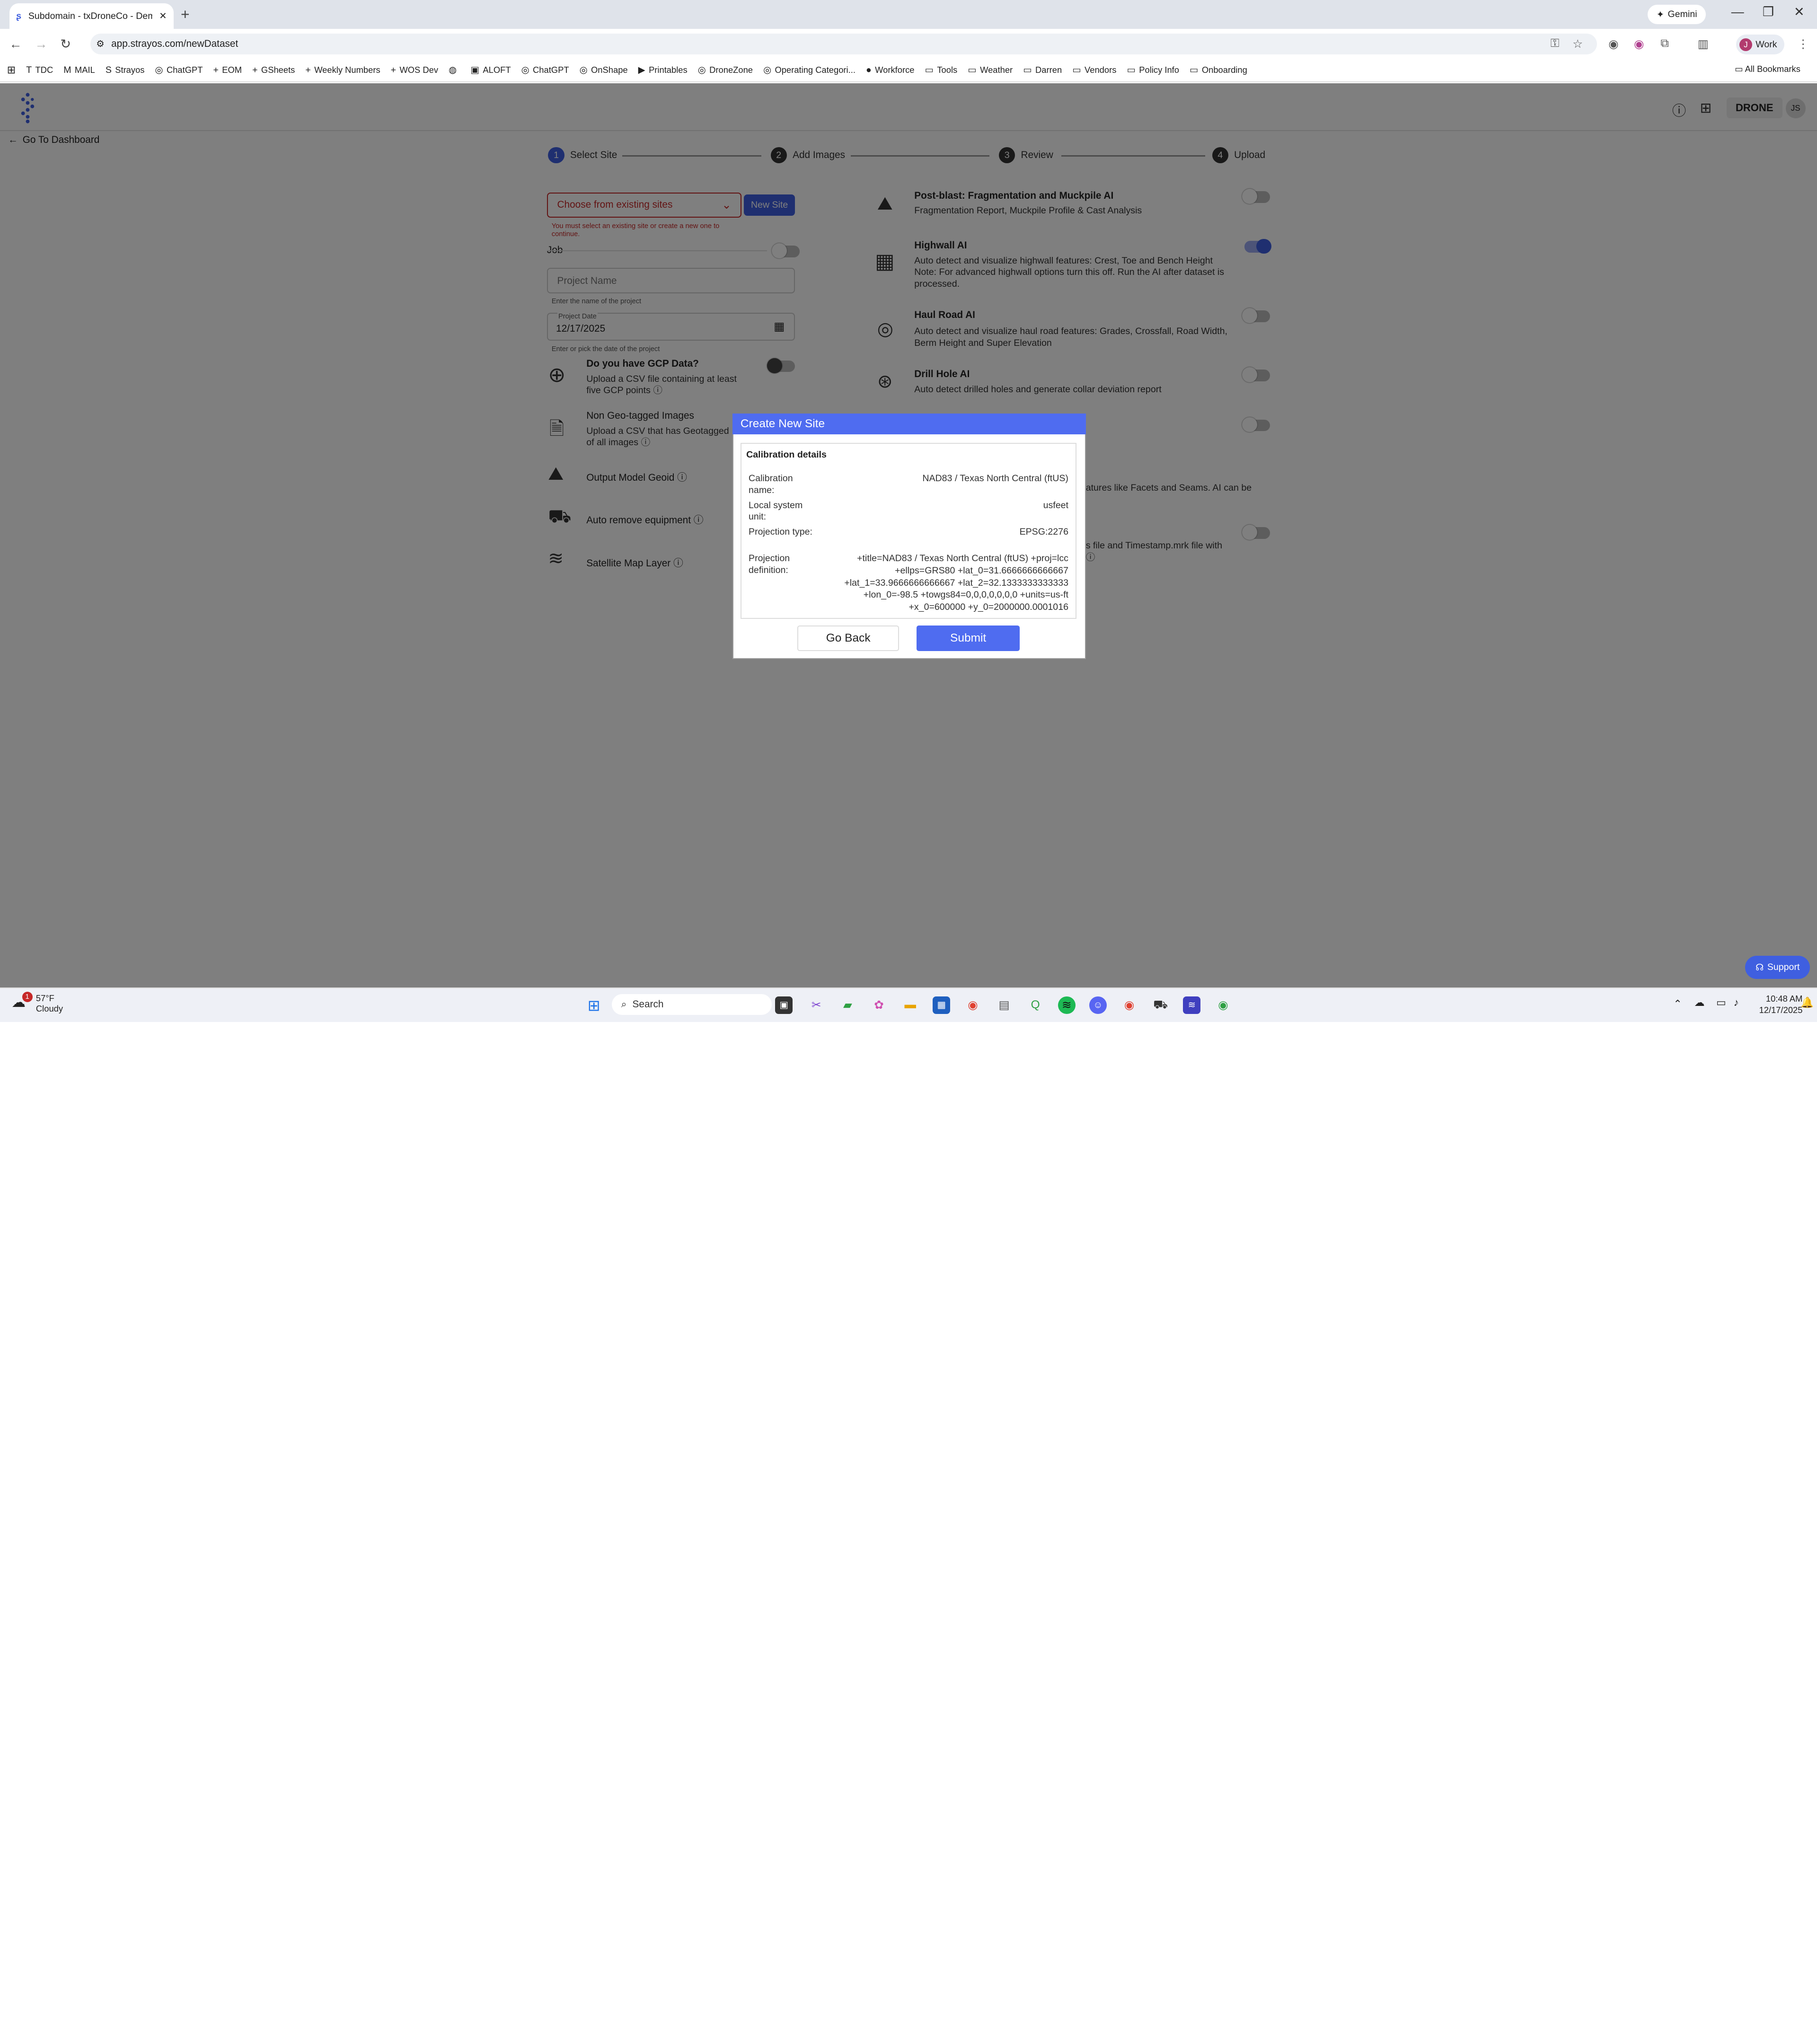  Describe the element at coordinates (163, 16) in the screenshot. I see `close-tab-icon: ✕` at that location.